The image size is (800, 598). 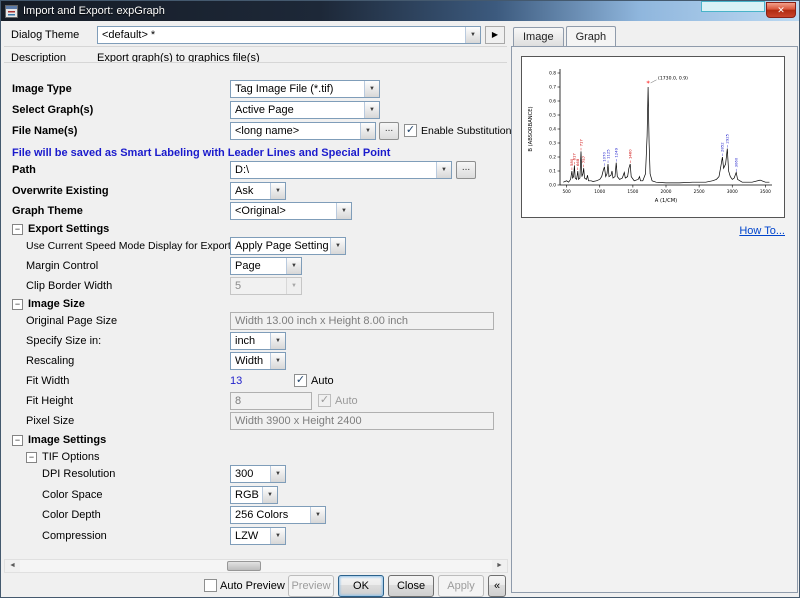 I want to click on dialog-theme-label: Dialog Theme, so click(x=45, y=35).